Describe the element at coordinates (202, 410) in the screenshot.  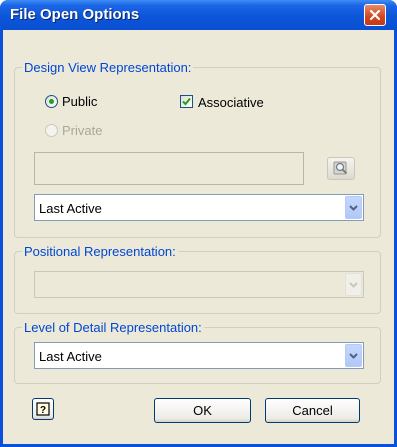
I see `ok-button: OK` at that location.